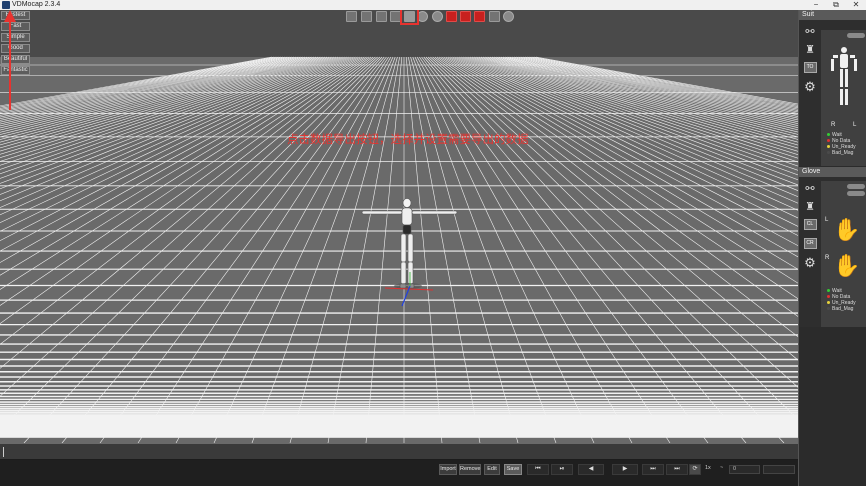 The image size is (866, 486). Describe the element at coordinates (492, 469) in the screenshot. I see `edit-button: Edit` at that location.